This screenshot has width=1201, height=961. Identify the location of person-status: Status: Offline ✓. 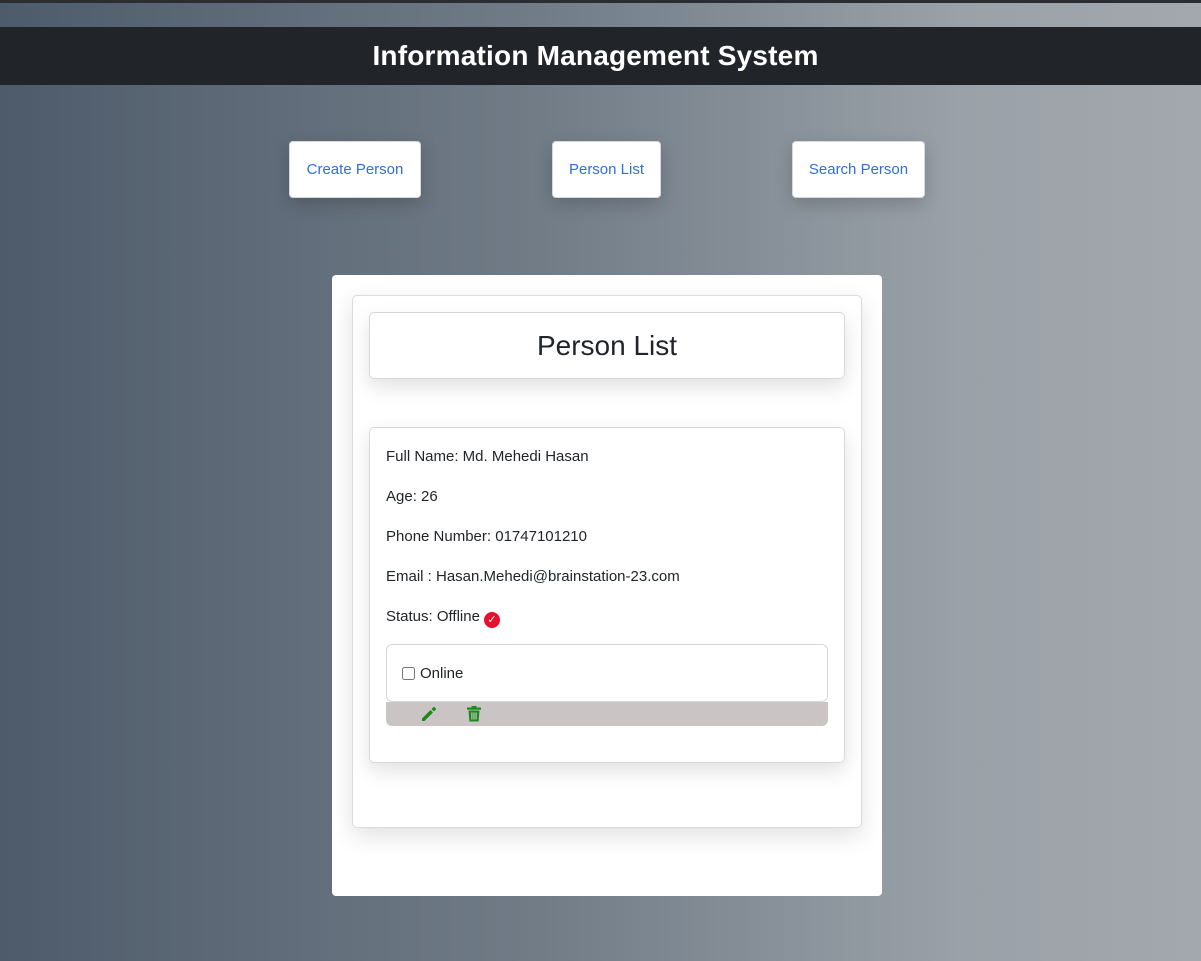
(443, 618).